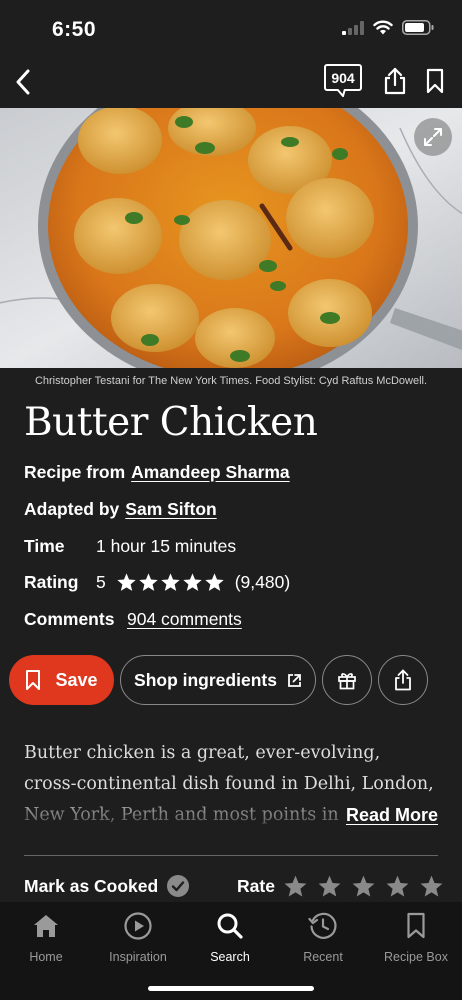  What do you see at coordinates (91, 885) in the screenshot?
I see `mark-as-cooked-label: Mark as Cooked` at bounding box center [91, 885].